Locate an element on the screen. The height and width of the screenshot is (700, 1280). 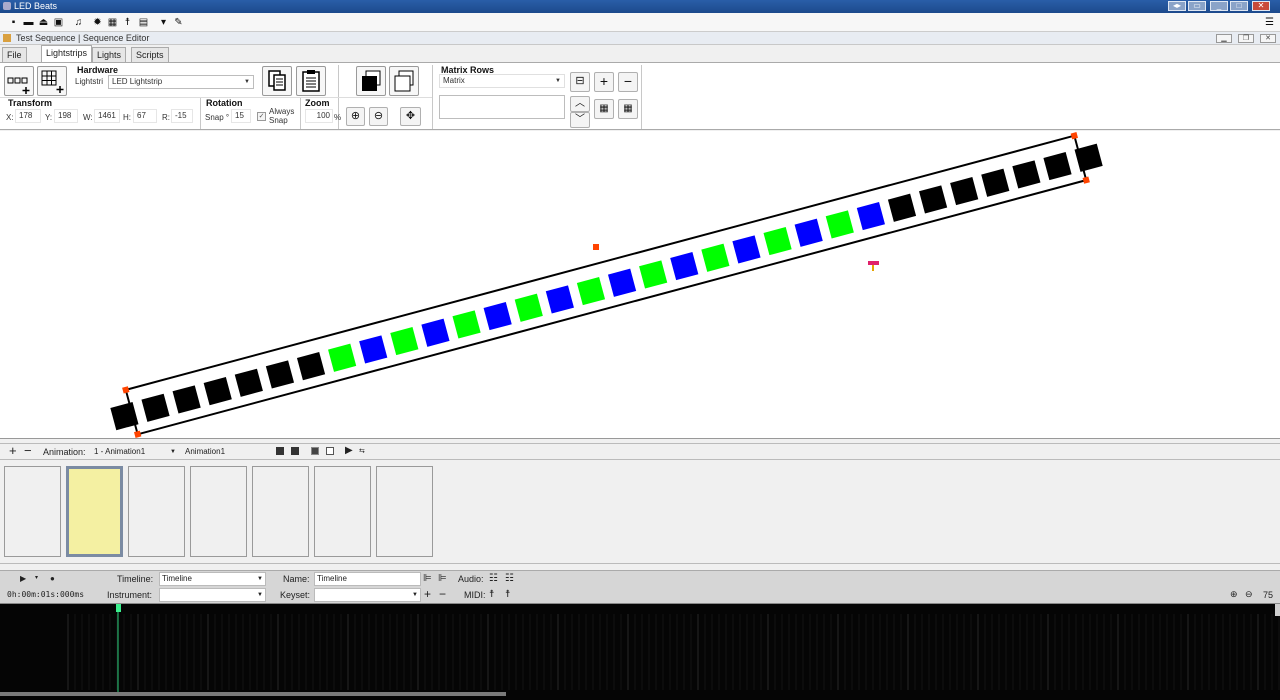
maximize-button: □ is located at coordinates (1239, 6).